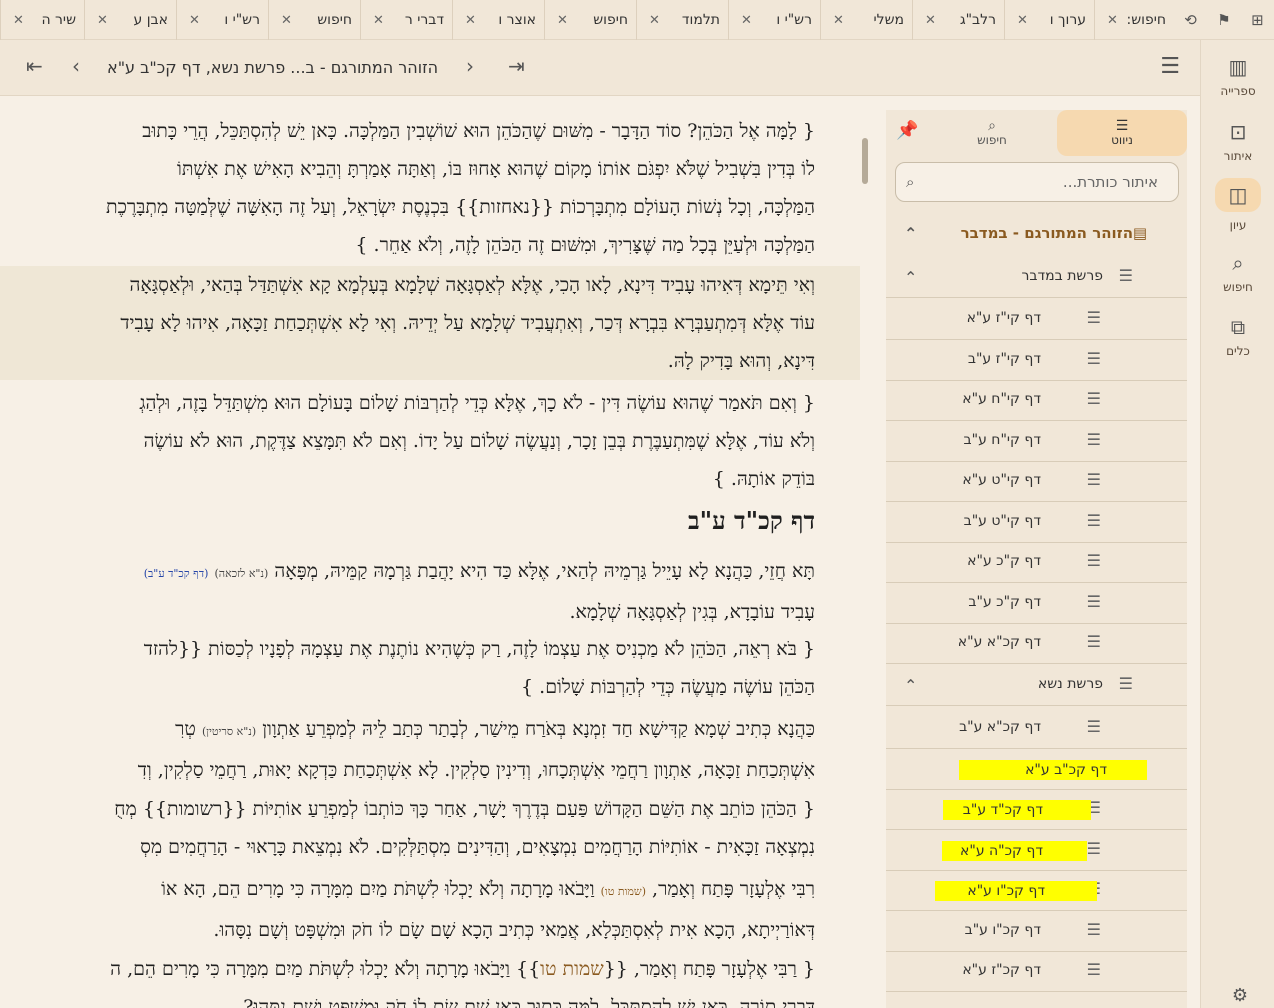  What do you see at coordinates (865, 161) in the screenshot?
I see `scrollbar-thumb` at bounding box center [865, 161].